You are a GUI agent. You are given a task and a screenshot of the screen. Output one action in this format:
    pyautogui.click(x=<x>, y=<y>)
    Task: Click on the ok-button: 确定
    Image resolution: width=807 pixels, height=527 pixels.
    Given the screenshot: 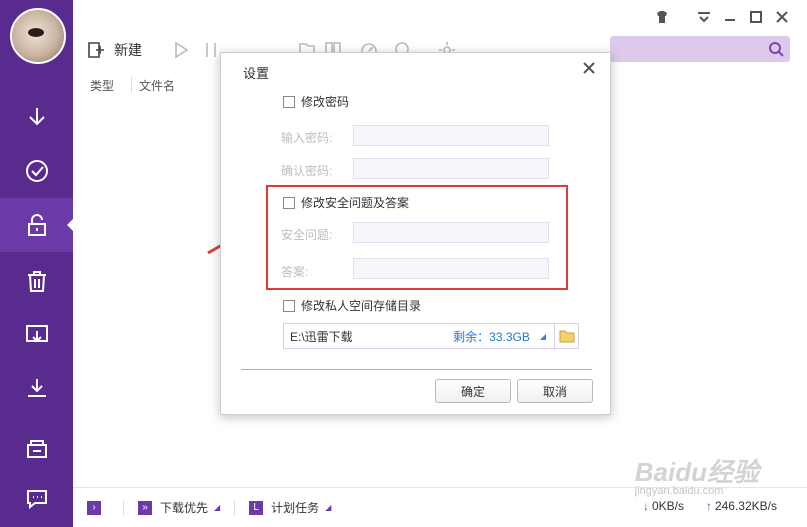 What is the action you would take?
    pyautogui.click(x=473, y=391)
    